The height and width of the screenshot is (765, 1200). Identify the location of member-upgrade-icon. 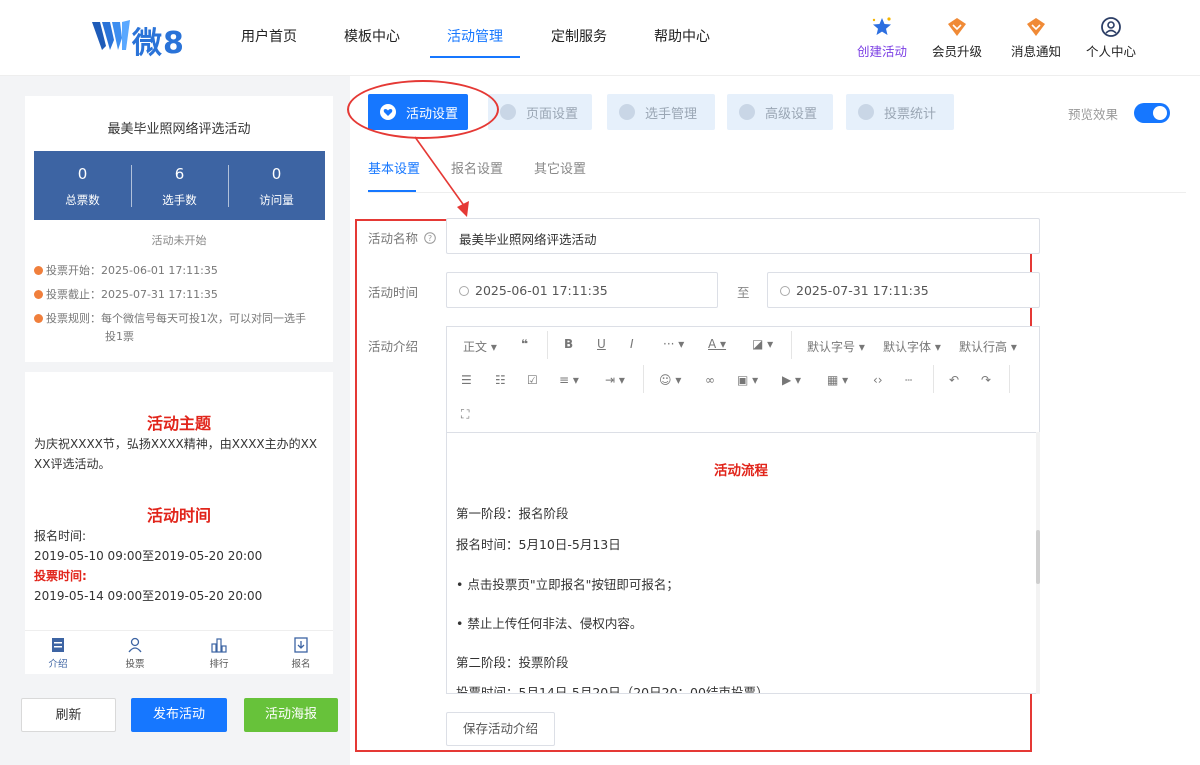
(957, 27).